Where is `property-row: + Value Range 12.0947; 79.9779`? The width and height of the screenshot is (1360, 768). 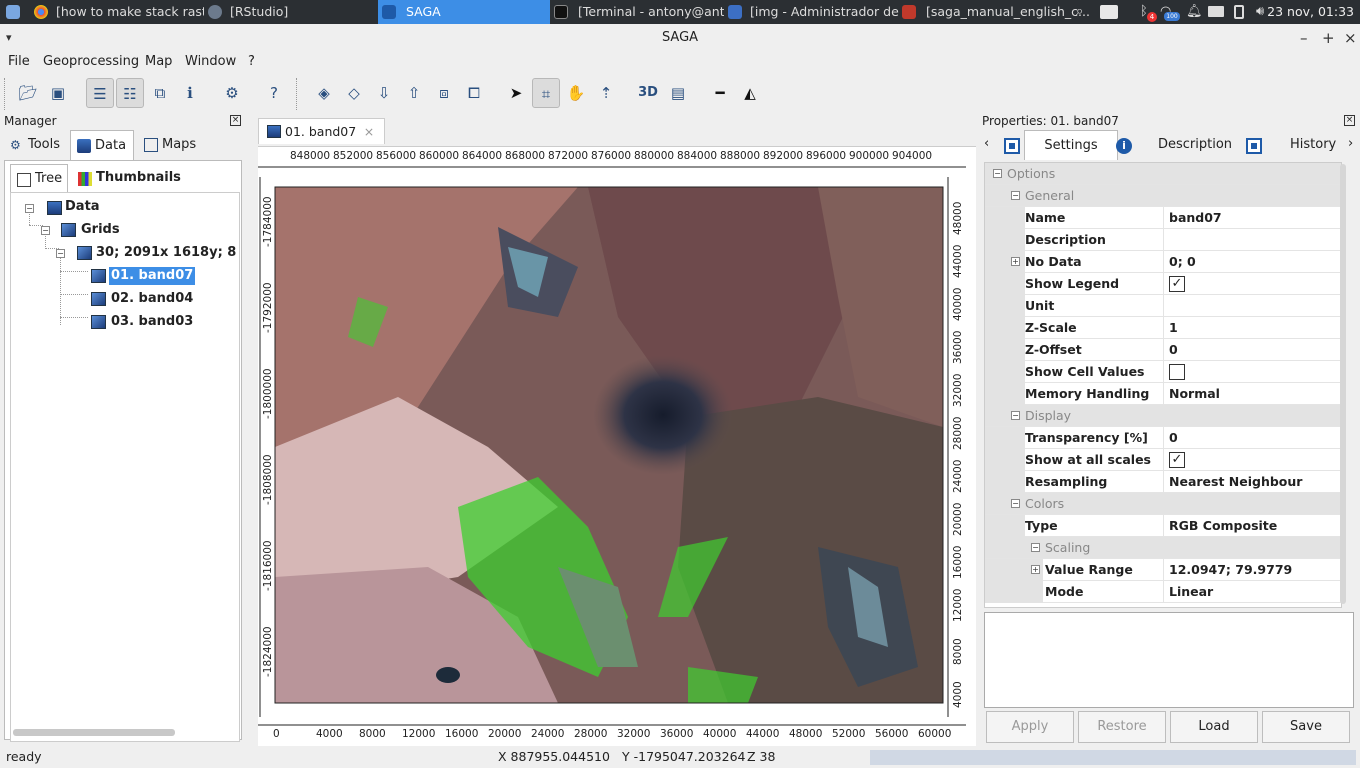
property-row: + Value Range 12.0947; 79.9779 is located at coordinates (1163, 570).